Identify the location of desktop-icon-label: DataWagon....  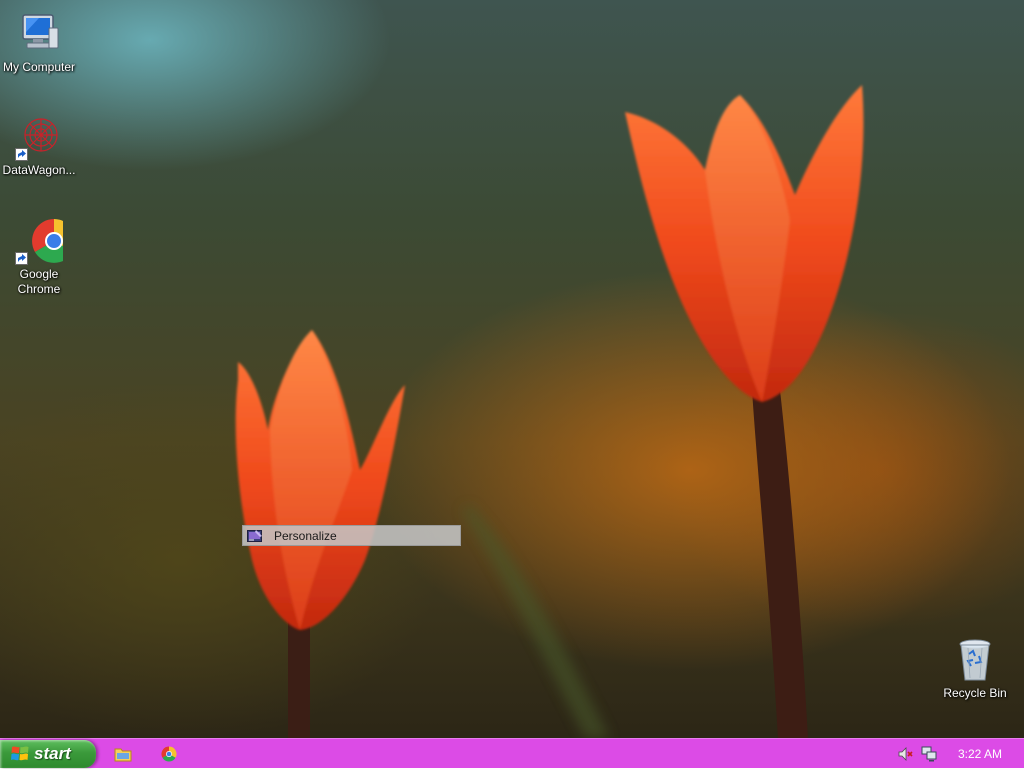
(39, 170).